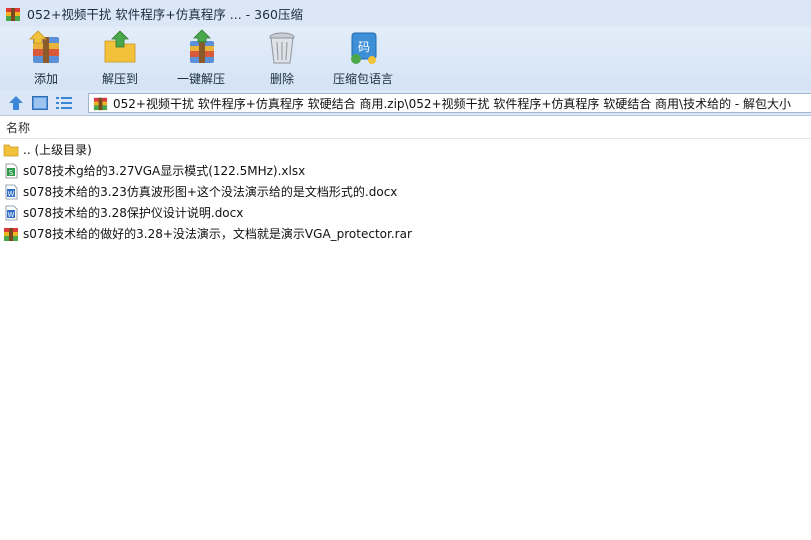 Image resolution: width=811 pixels, height=540 pixels. I want to click on add-button: 添加, so click(46, 58).